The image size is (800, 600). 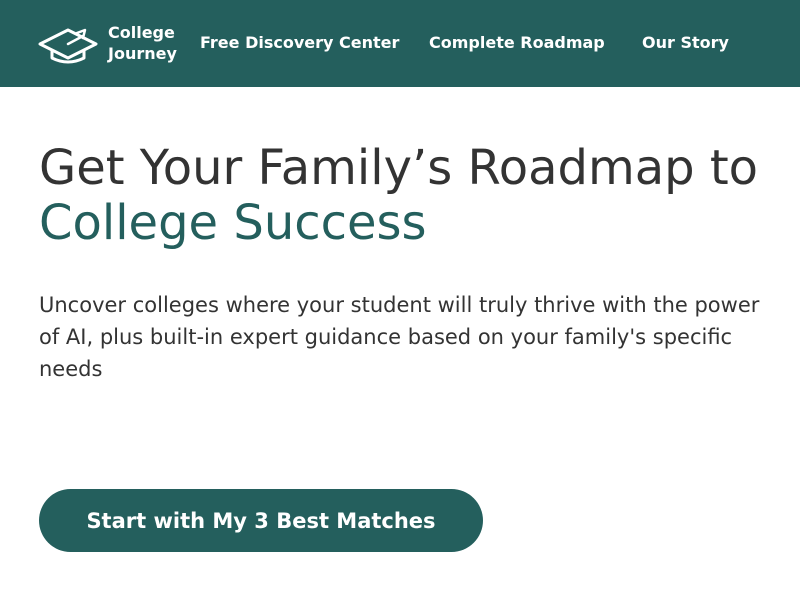 I want to click on logo-line-1: College, so click(x=141, y=32).